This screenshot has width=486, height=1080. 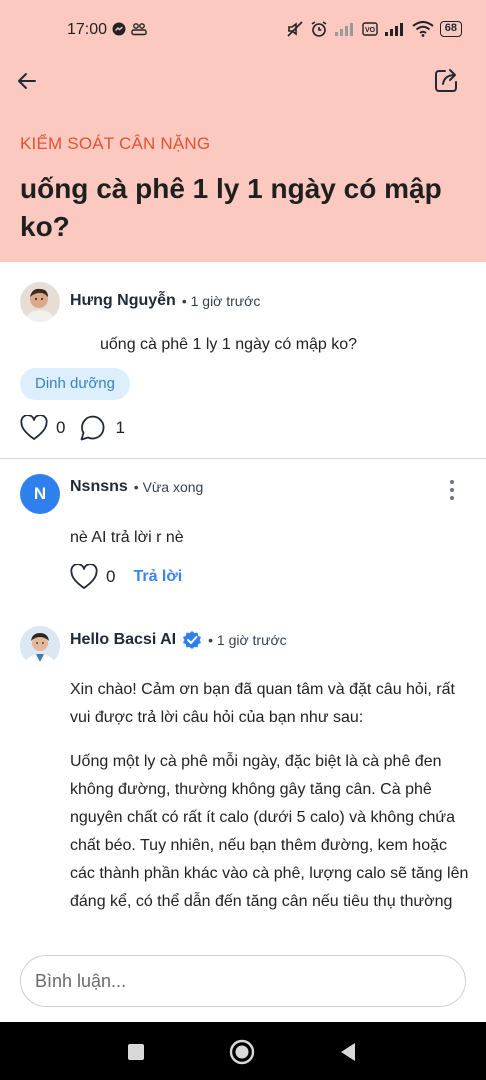 I want to click on mute-icon, so click(x=295, y=29).